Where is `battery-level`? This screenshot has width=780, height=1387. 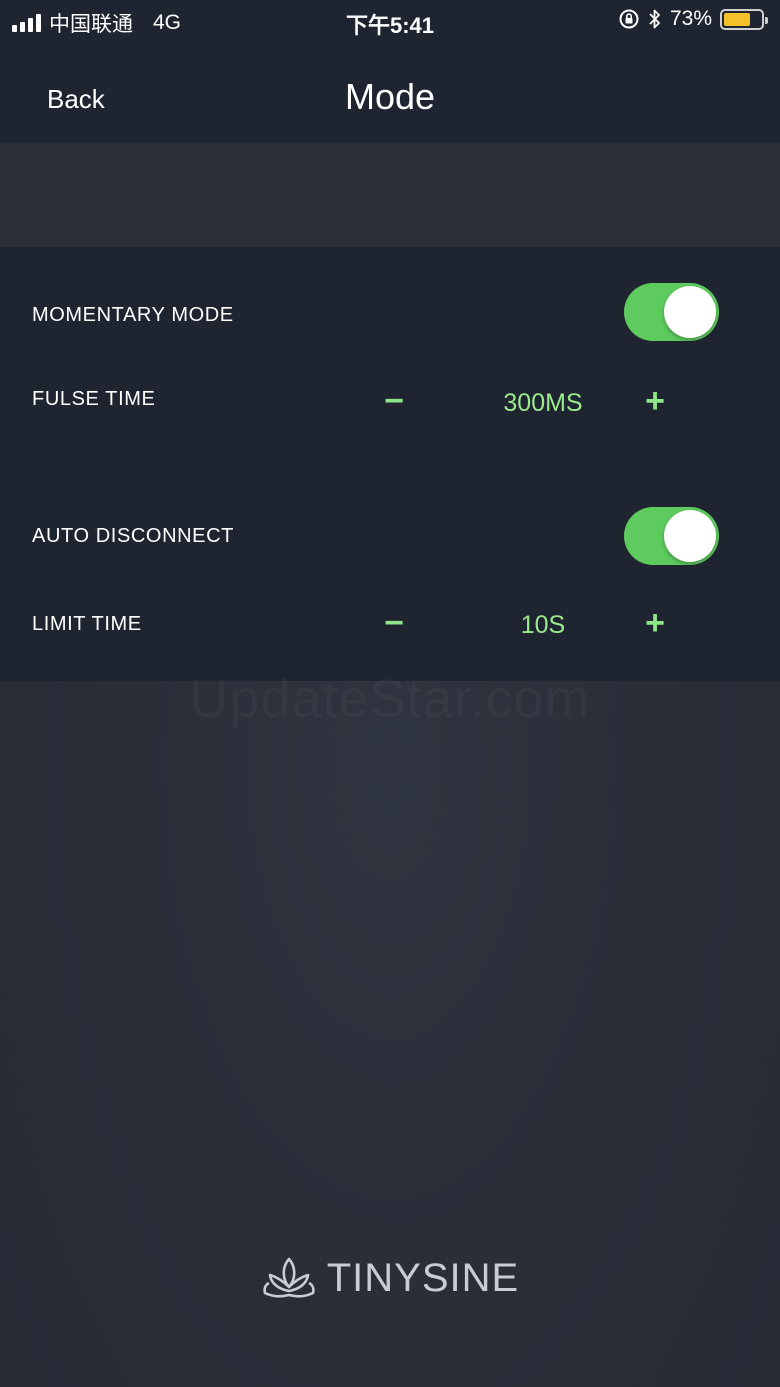
battery-level is located at coordinates (737, 19).